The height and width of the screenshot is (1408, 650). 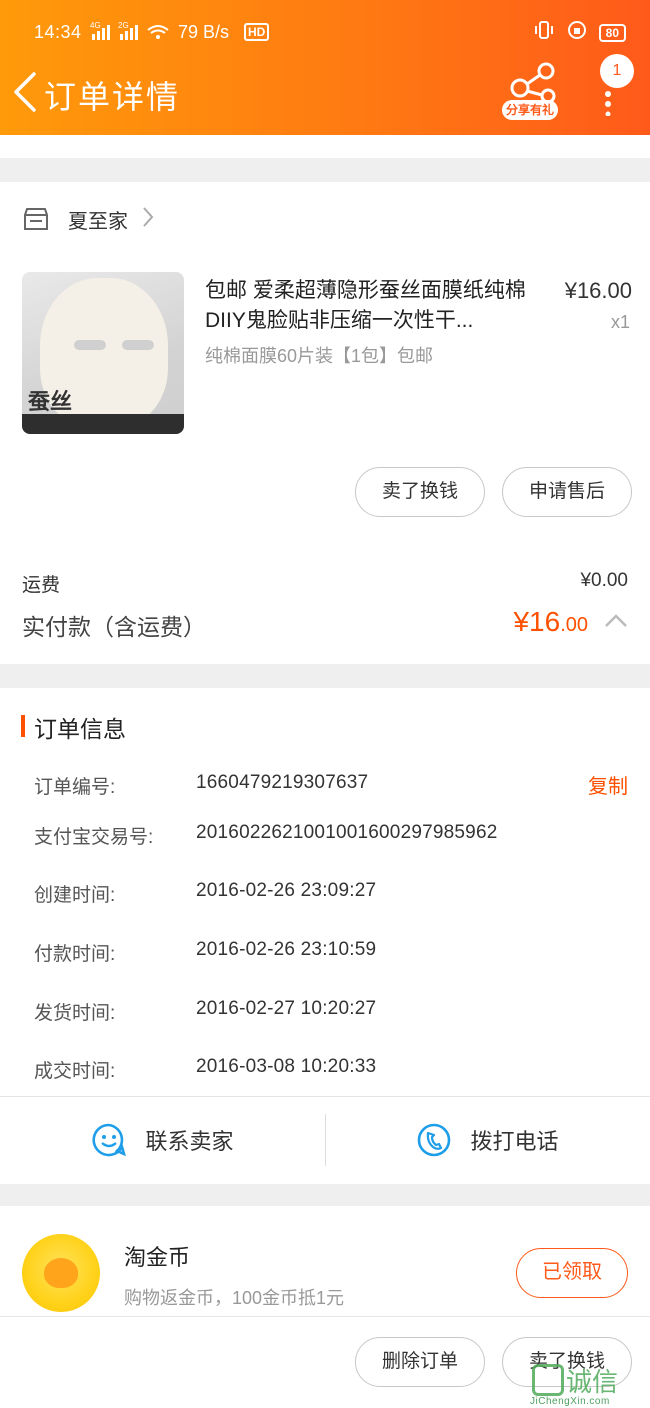 What do you see at coordinates (574, 625) in the screenshot?
I see `paid-amount-decimal: .00` at bounding box center [574, 625].